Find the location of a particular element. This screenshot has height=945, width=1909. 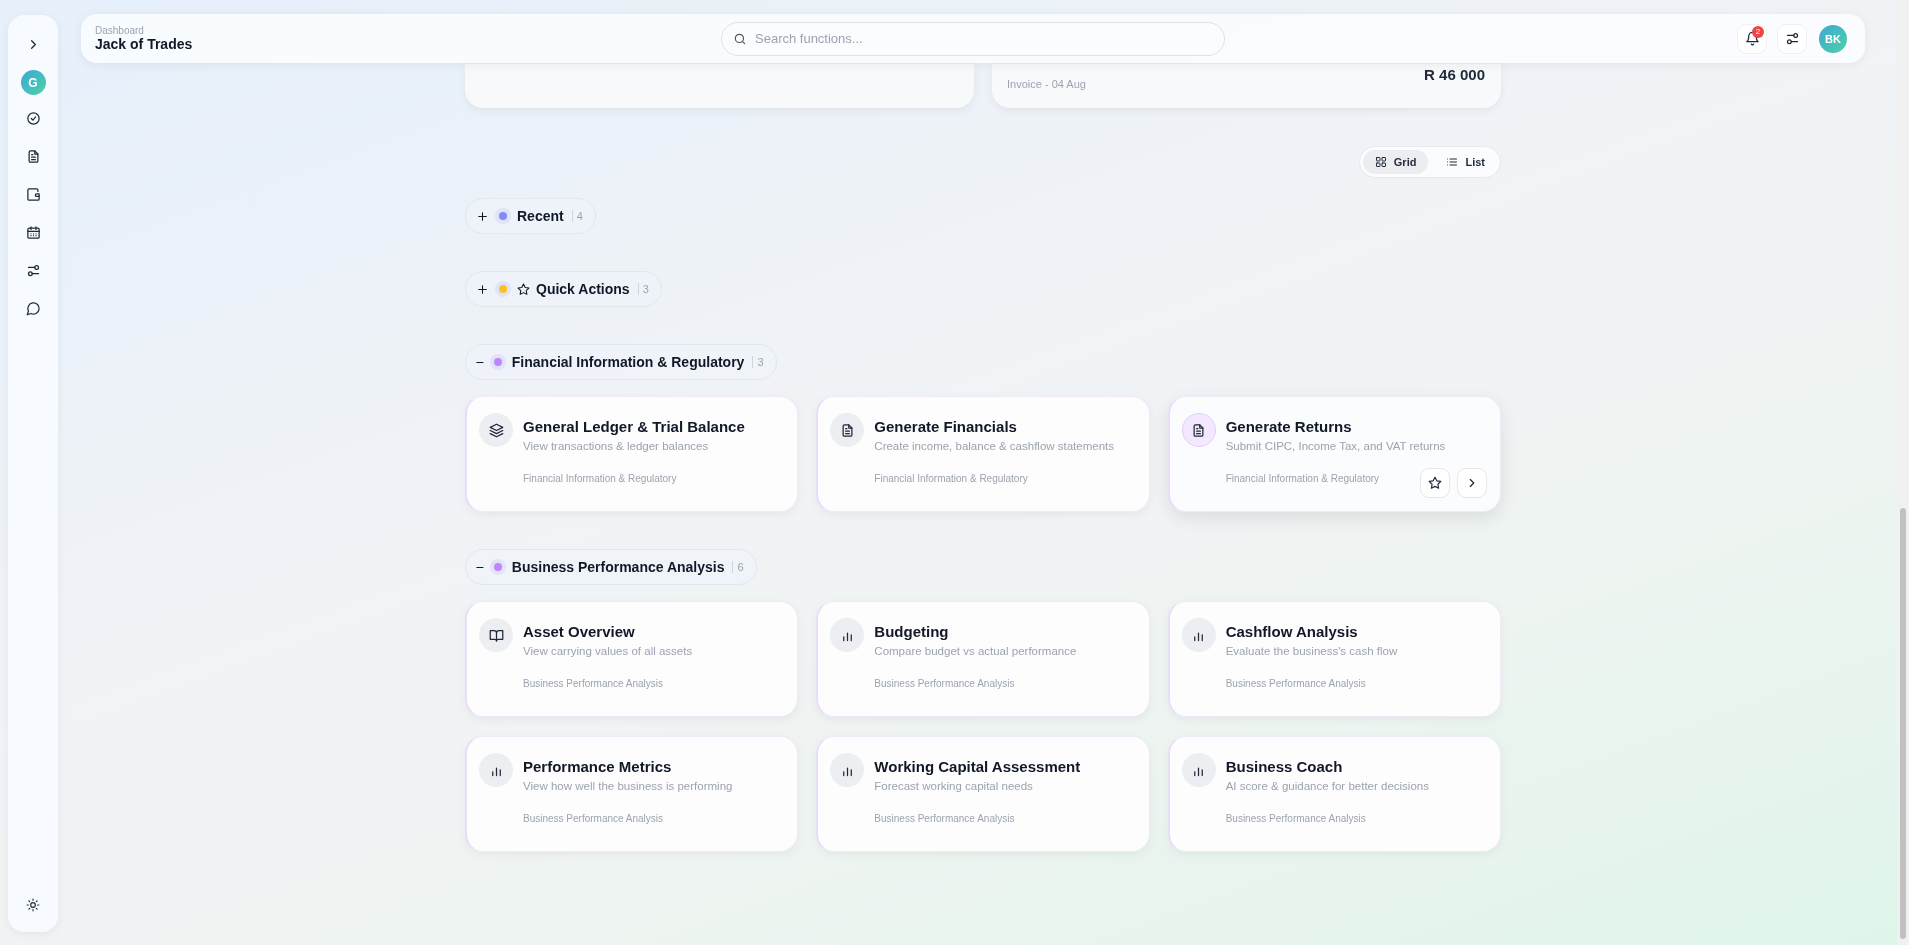

sun-icon is located at coordinates (33, 905).